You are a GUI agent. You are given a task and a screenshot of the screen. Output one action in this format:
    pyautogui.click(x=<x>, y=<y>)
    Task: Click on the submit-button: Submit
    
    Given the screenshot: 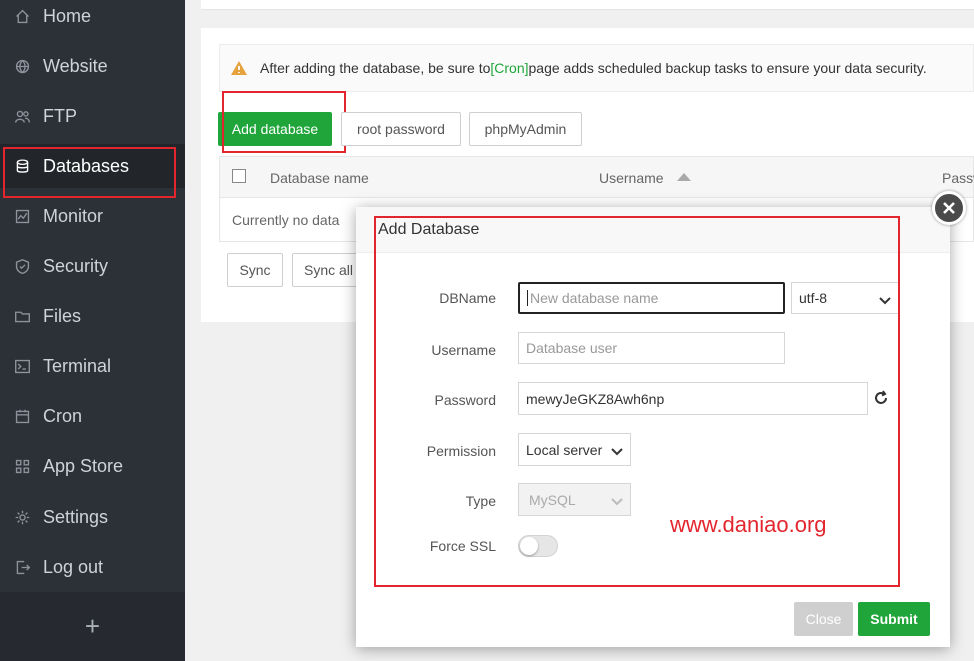 What is the action you would take?
    pyautogui.click(x=894, y=619)
    